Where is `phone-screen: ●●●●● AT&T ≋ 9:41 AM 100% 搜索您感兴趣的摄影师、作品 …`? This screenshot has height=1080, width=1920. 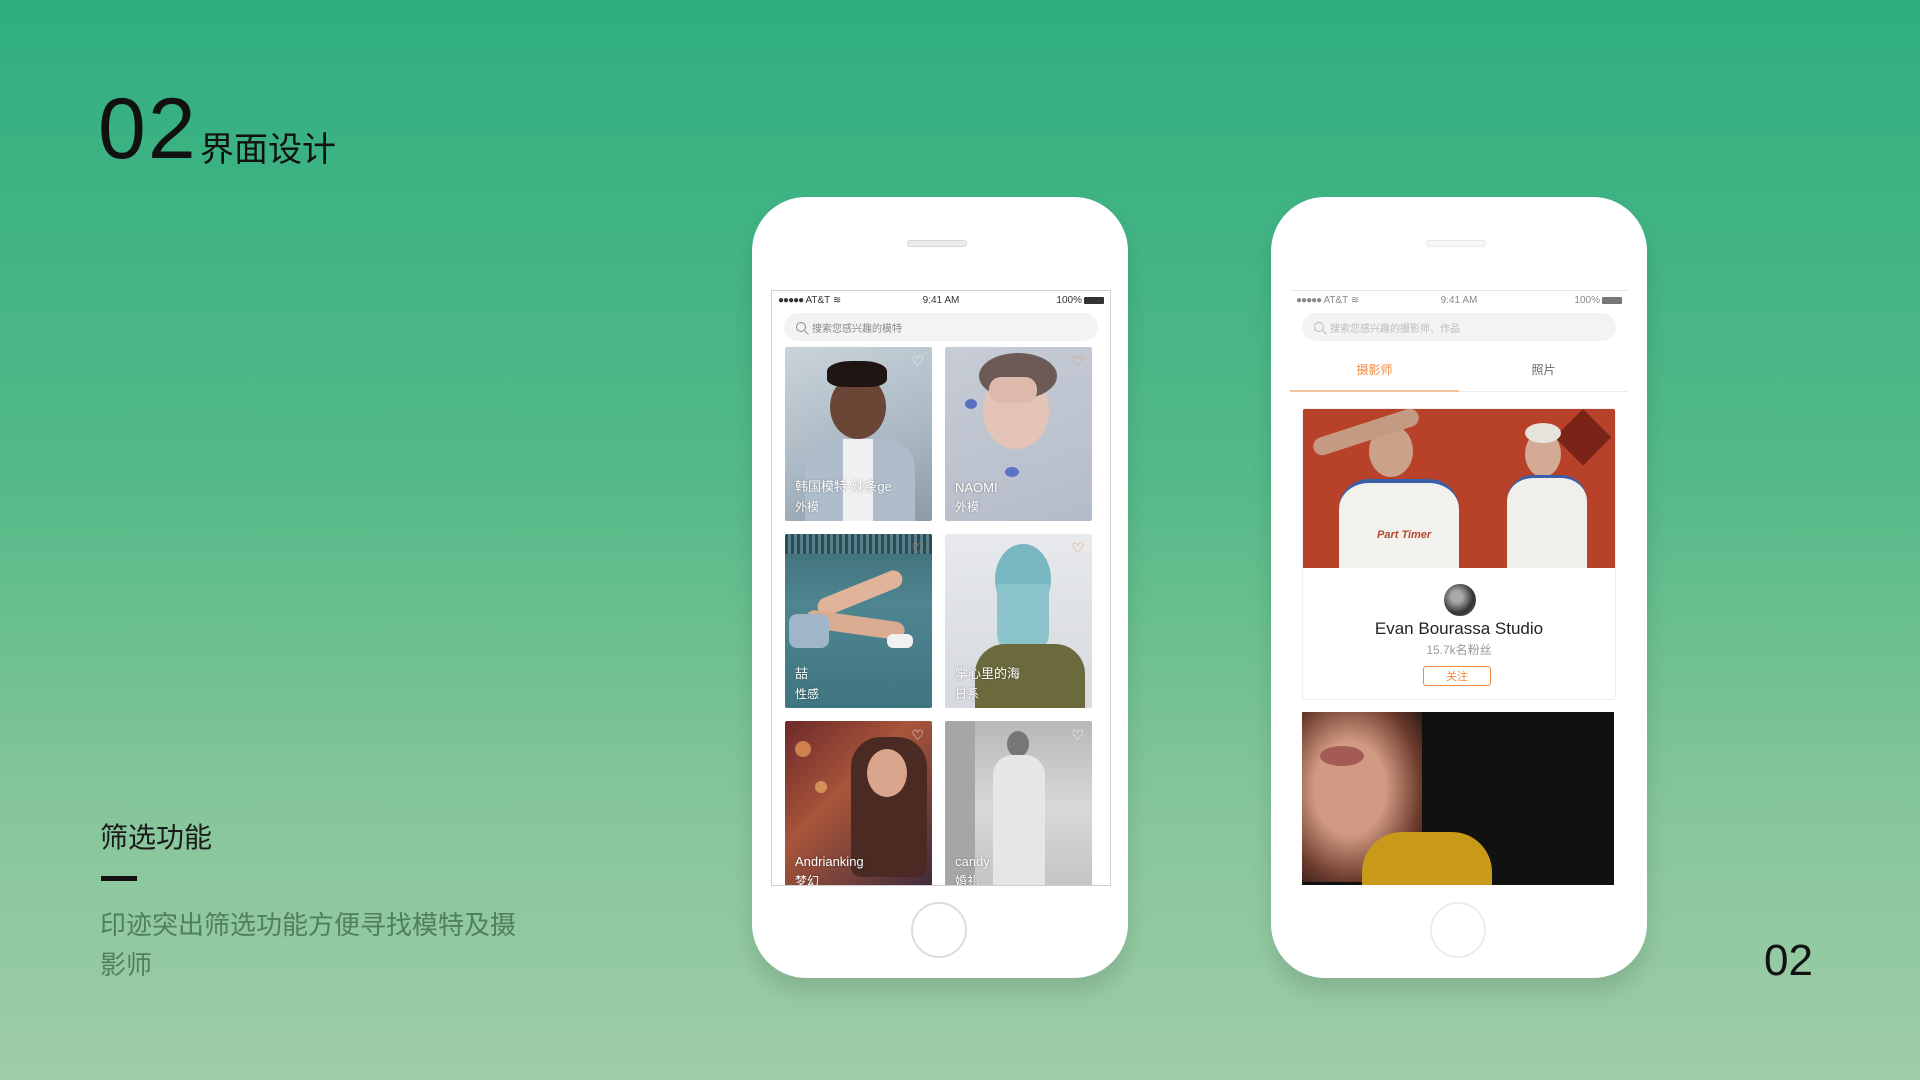 phone-screen: ●●●●● AT&T ≋ 9:41 AM 100% 搜索您感兴趣的摄影师、作品 … is located at coordinates (1459, 587).